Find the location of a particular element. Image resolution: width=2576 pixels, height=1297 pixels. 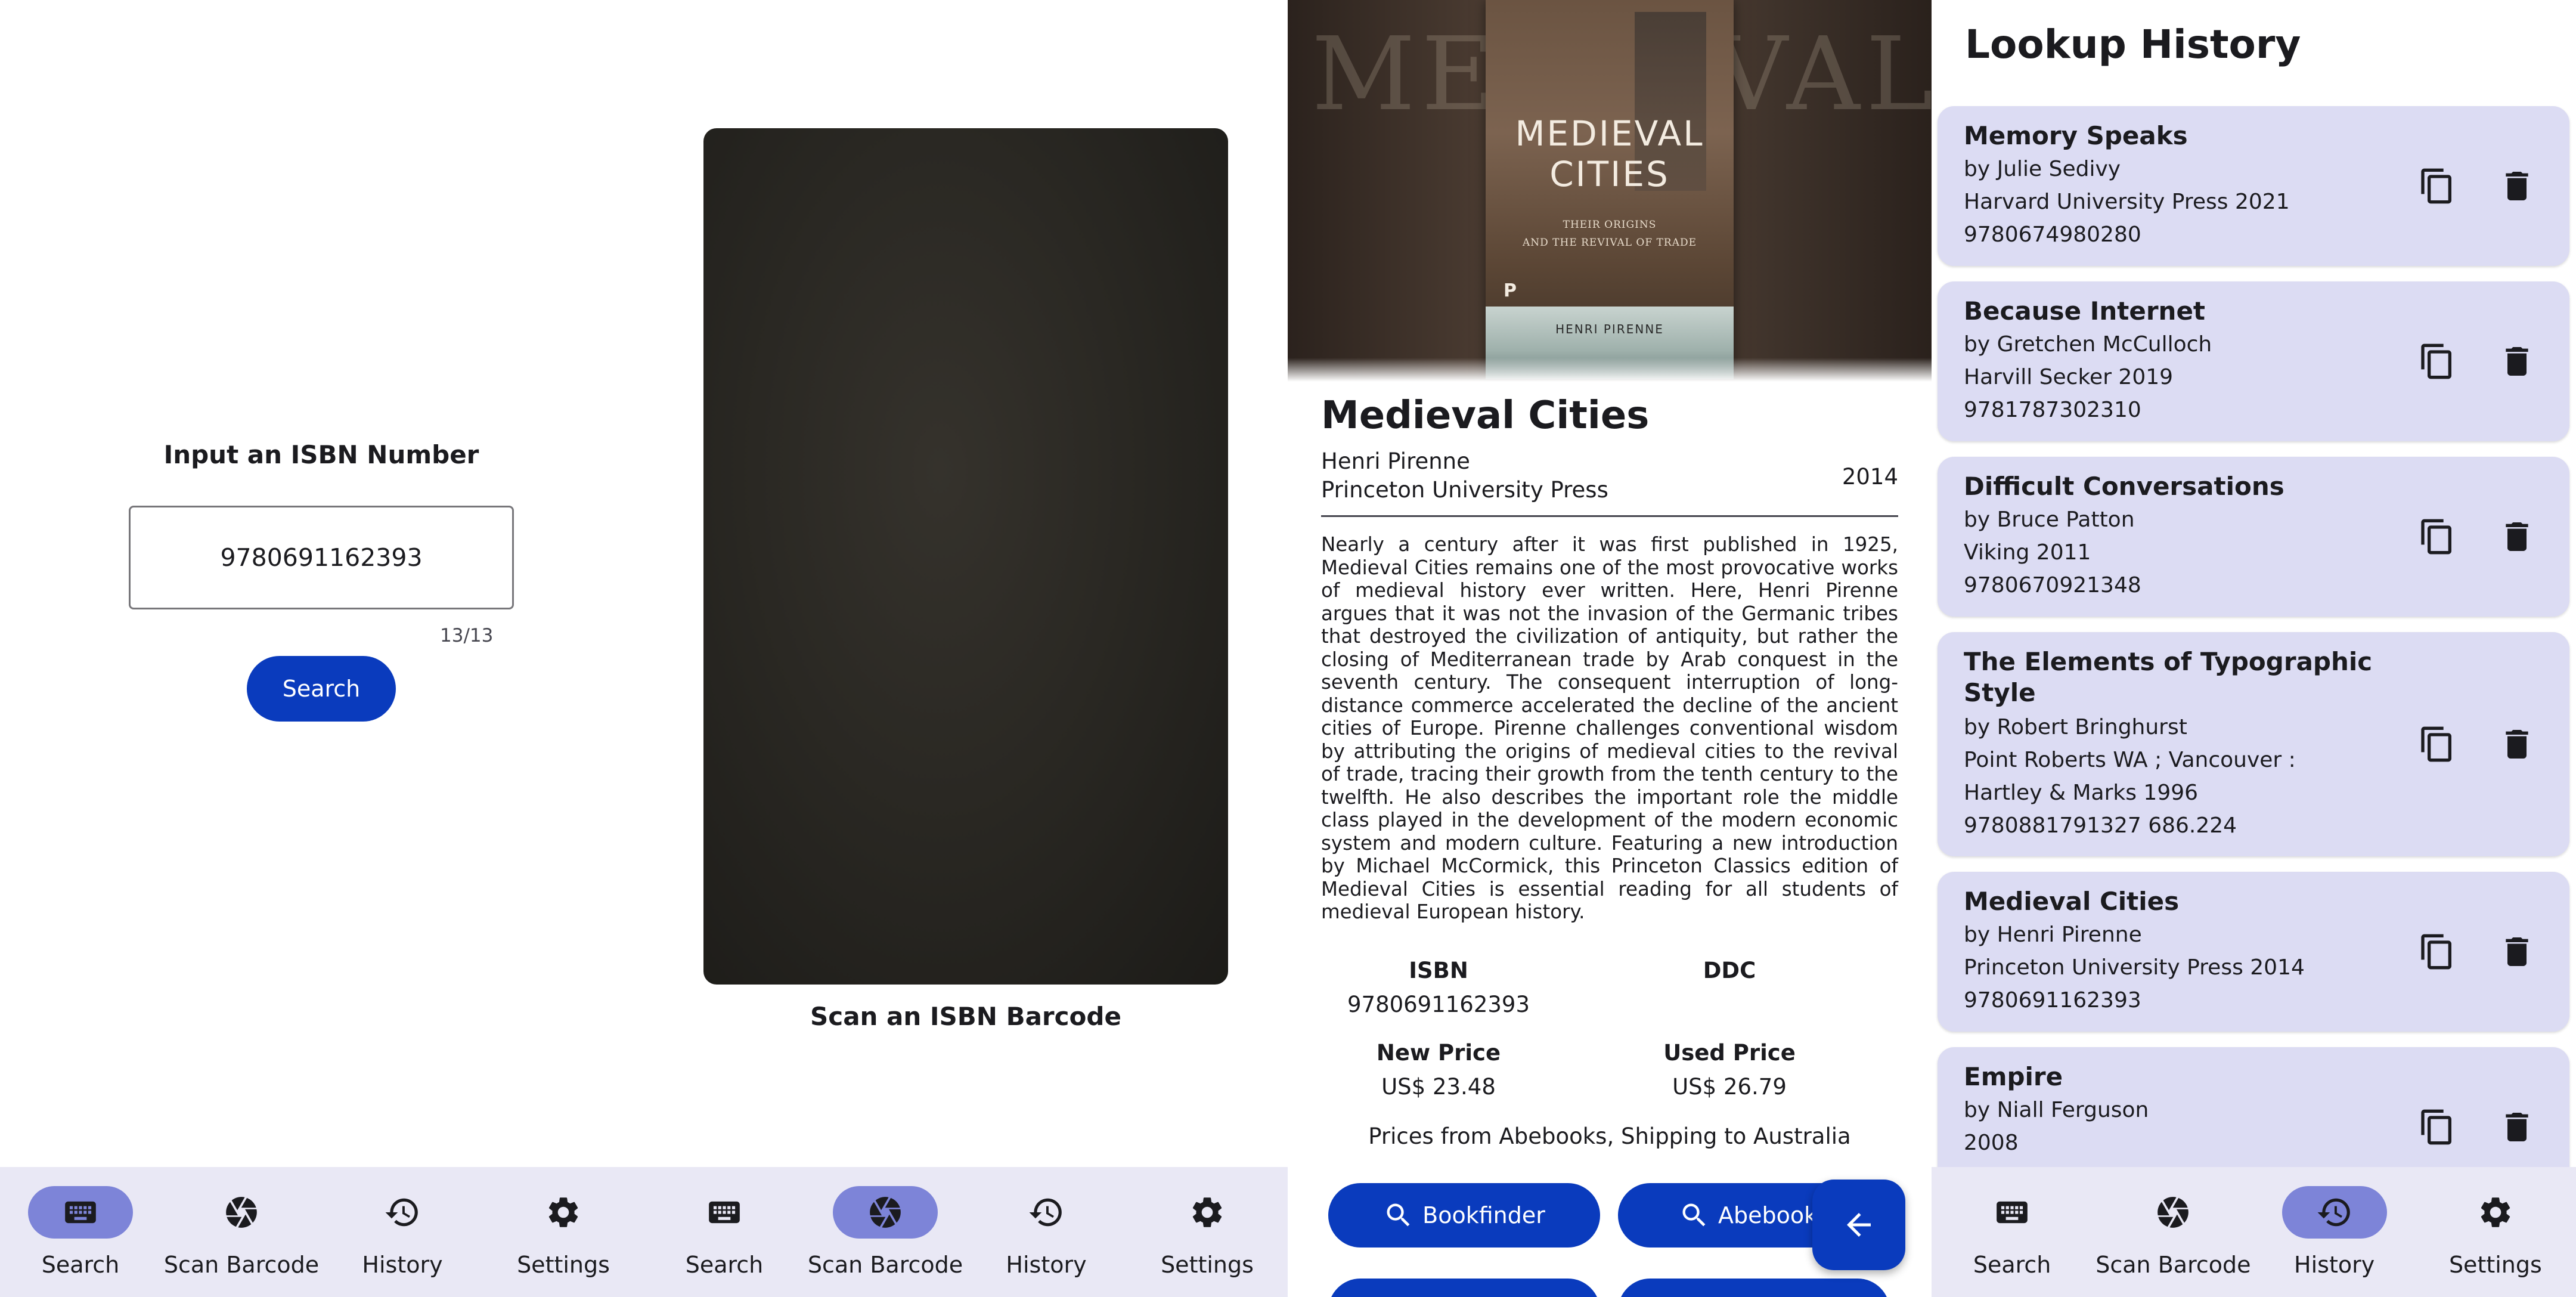

history-card-isbn: 9780691162393 is located at coordinates (2052, 1000).